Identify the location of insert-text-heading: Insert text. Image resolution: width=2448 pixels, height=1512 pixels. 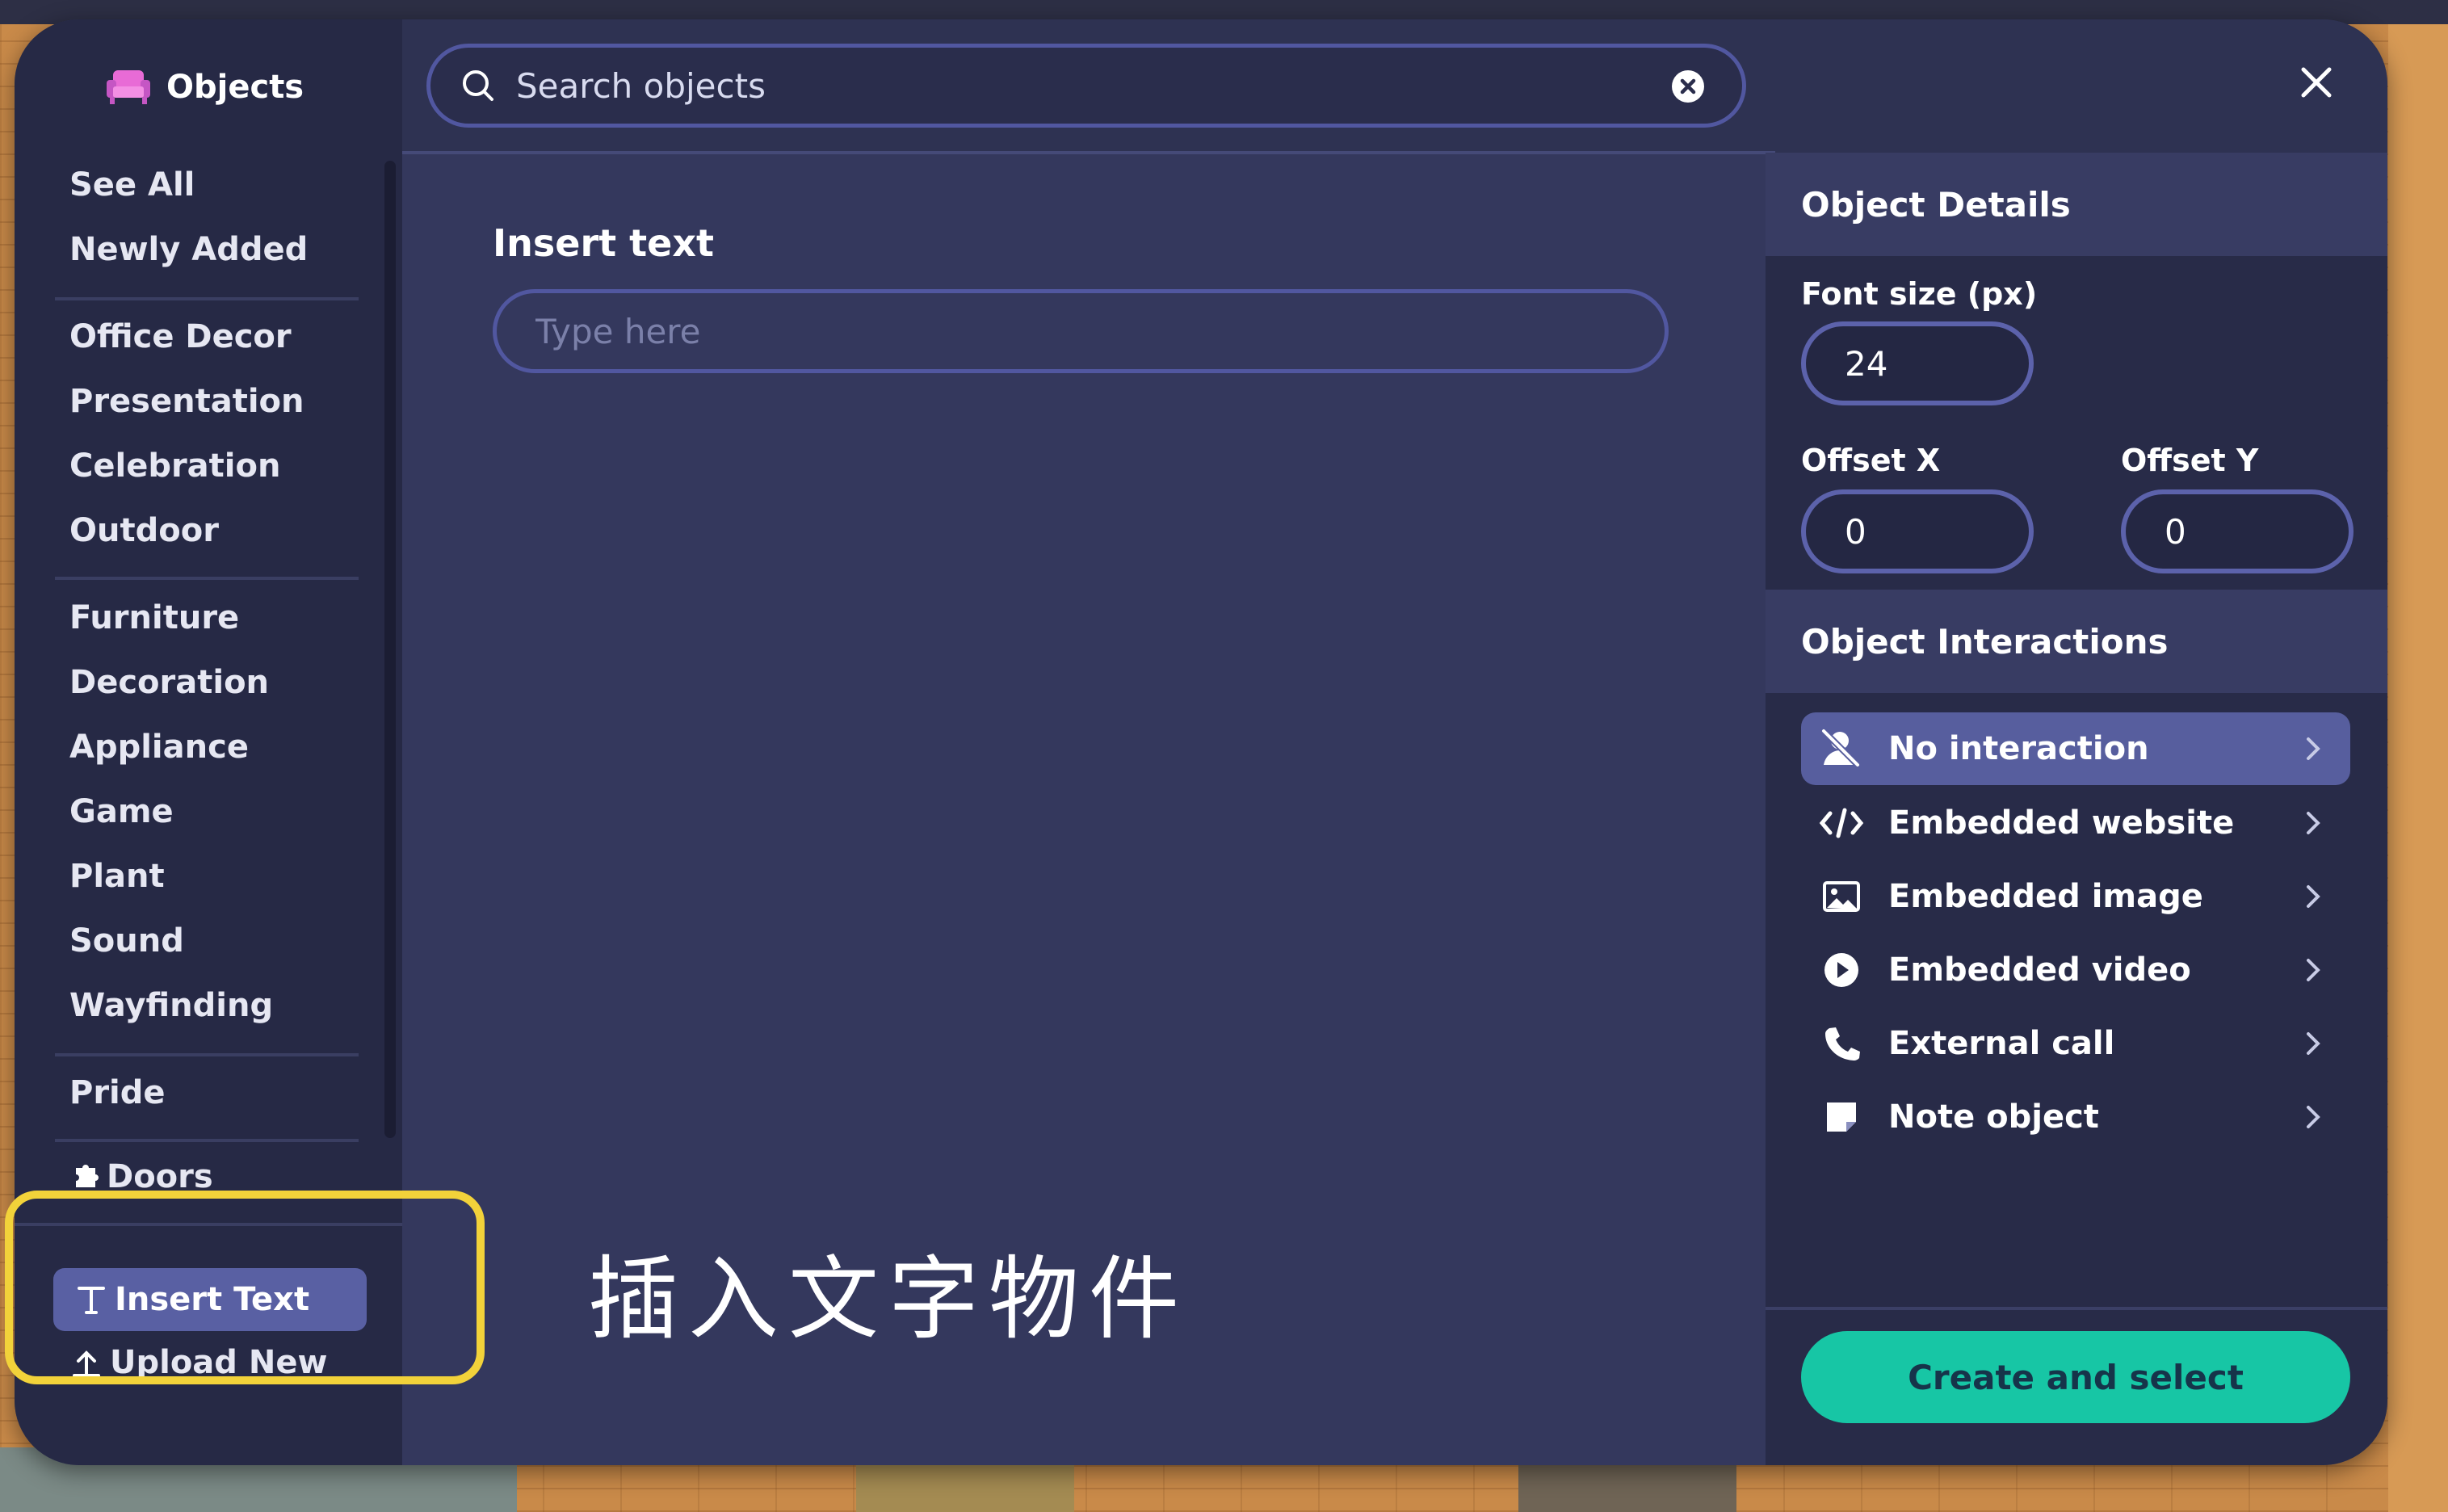
(603, 243).